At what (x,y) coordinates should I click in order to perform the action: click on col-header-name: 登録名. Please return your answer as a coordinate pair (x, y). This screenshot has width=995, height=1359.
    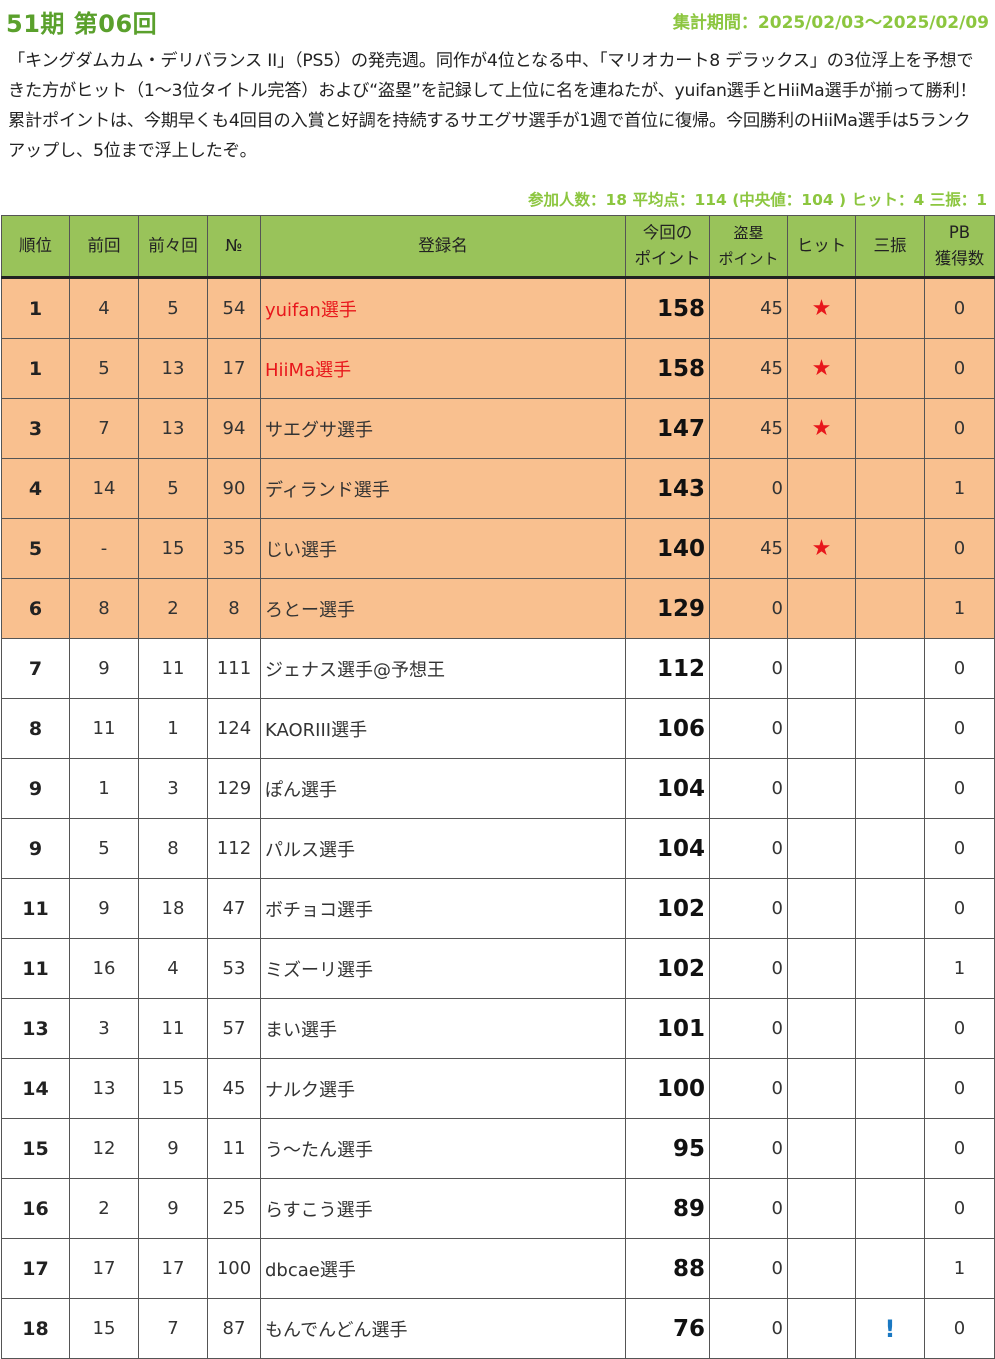
    Looking at the image, I should click on (443, 246).